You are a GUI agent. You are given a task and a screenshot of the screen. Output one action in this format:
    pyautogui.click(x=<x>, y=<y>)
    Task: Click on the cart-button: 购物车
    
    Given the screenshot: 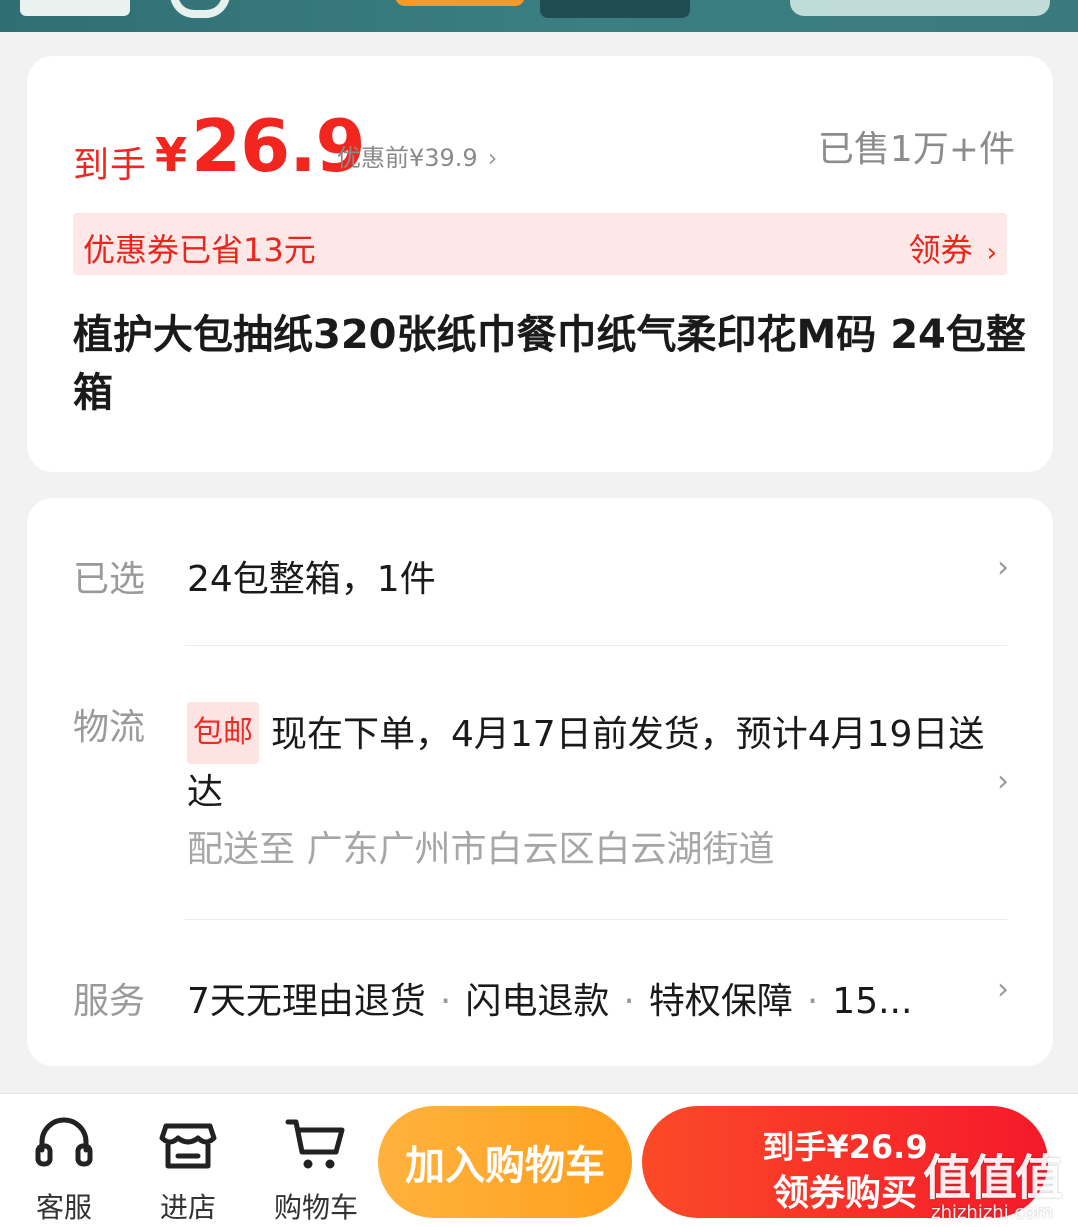 What is the action you would take?
    pyautogui.click(x=316, y=1169)
    